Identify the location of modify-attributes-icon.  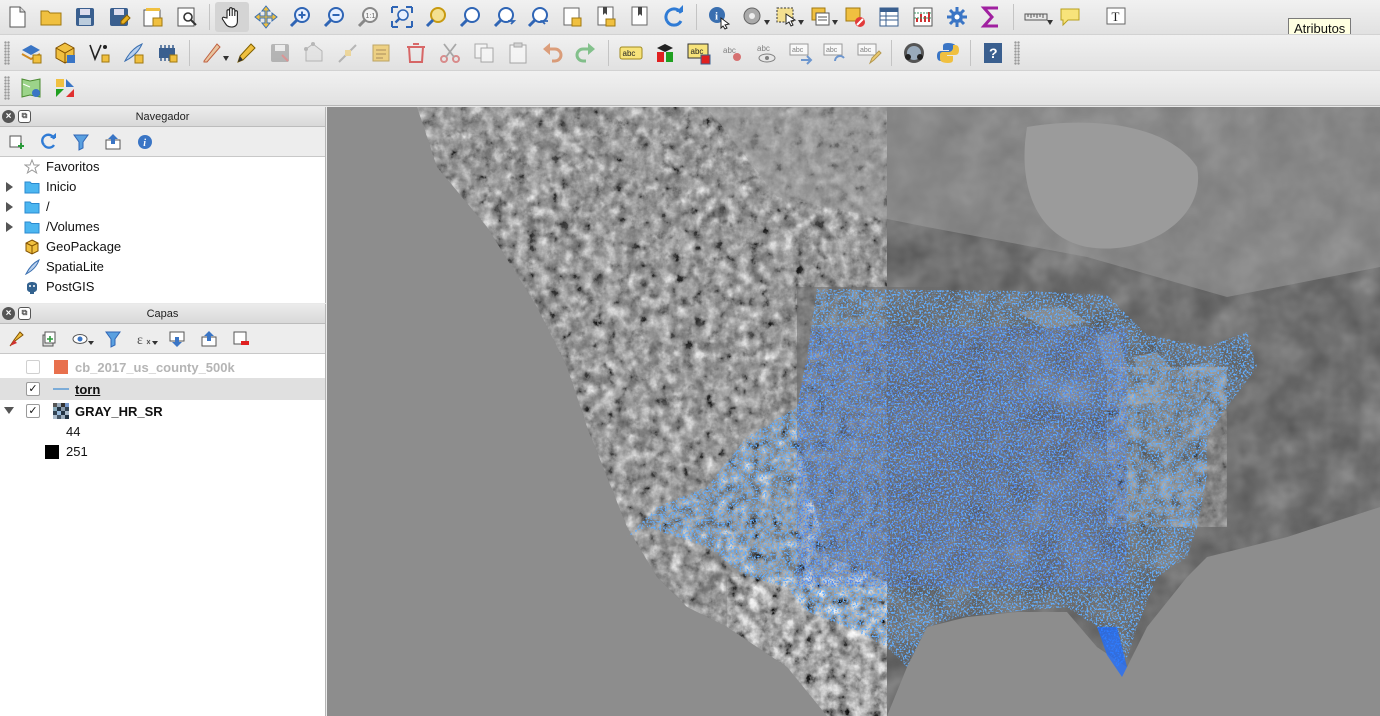
(382, 53).